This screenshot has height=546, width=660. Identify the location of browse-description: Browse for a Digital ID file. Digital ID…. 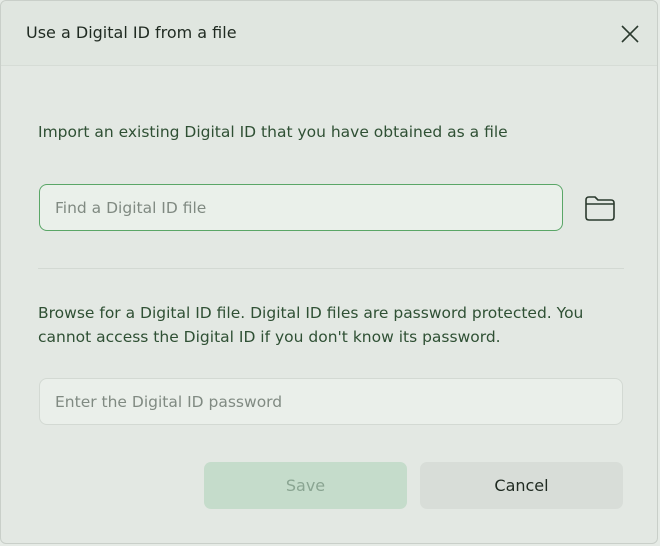
(311, 325).